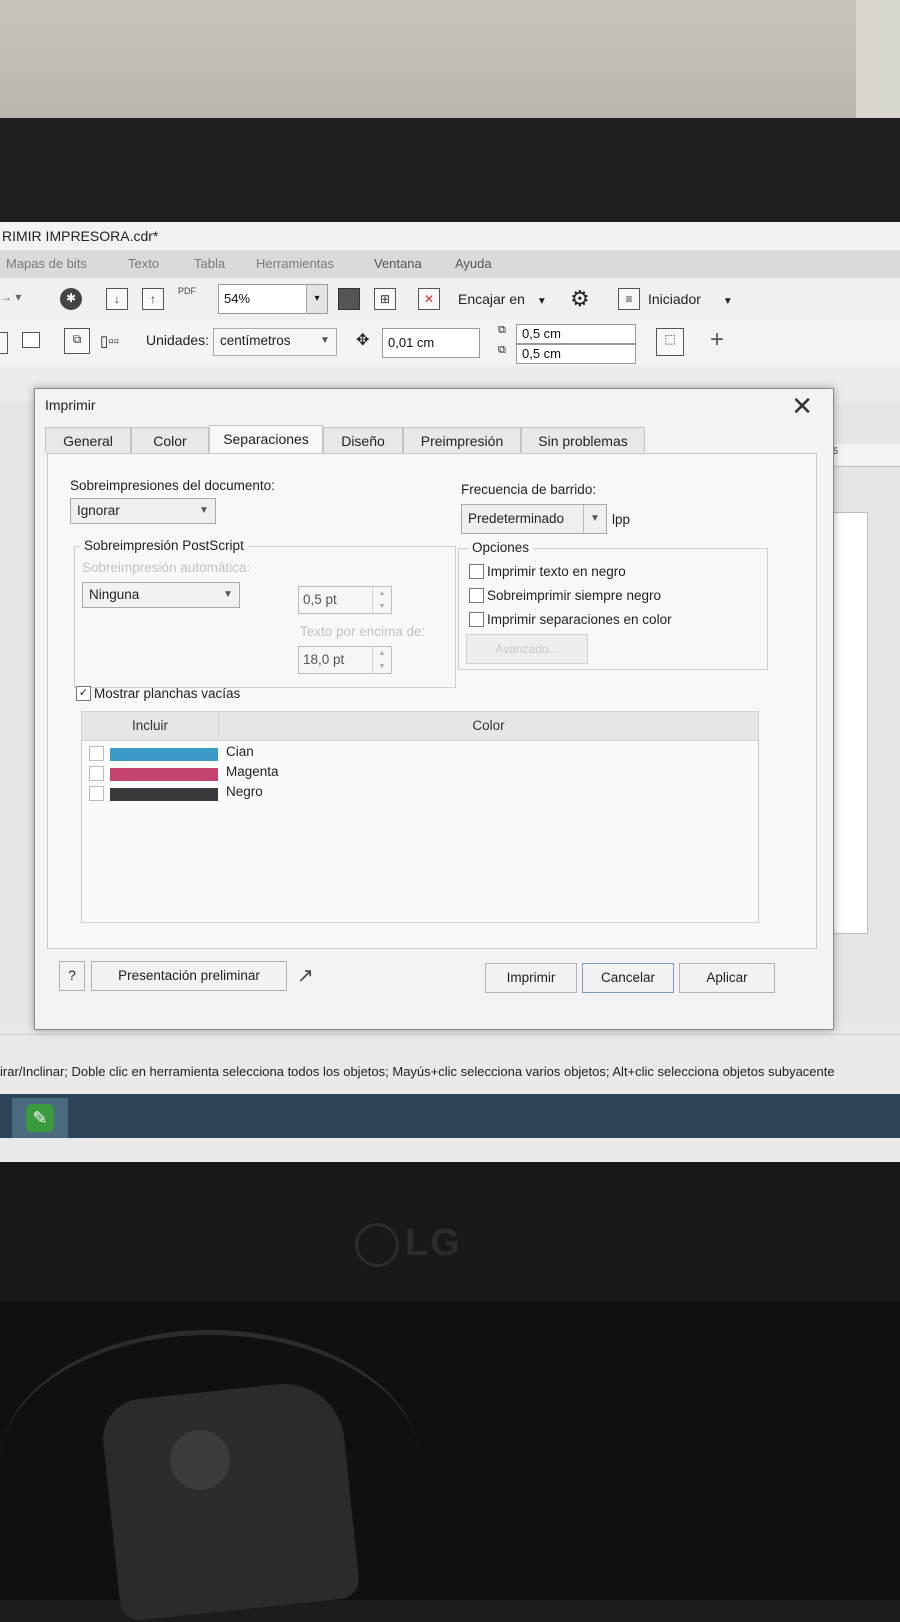  What do you see at coordinates (46, 264) in the screenshot?
I see `menu-mapas-de-bits: Mapas de bits` at bounding box center [46, 264].